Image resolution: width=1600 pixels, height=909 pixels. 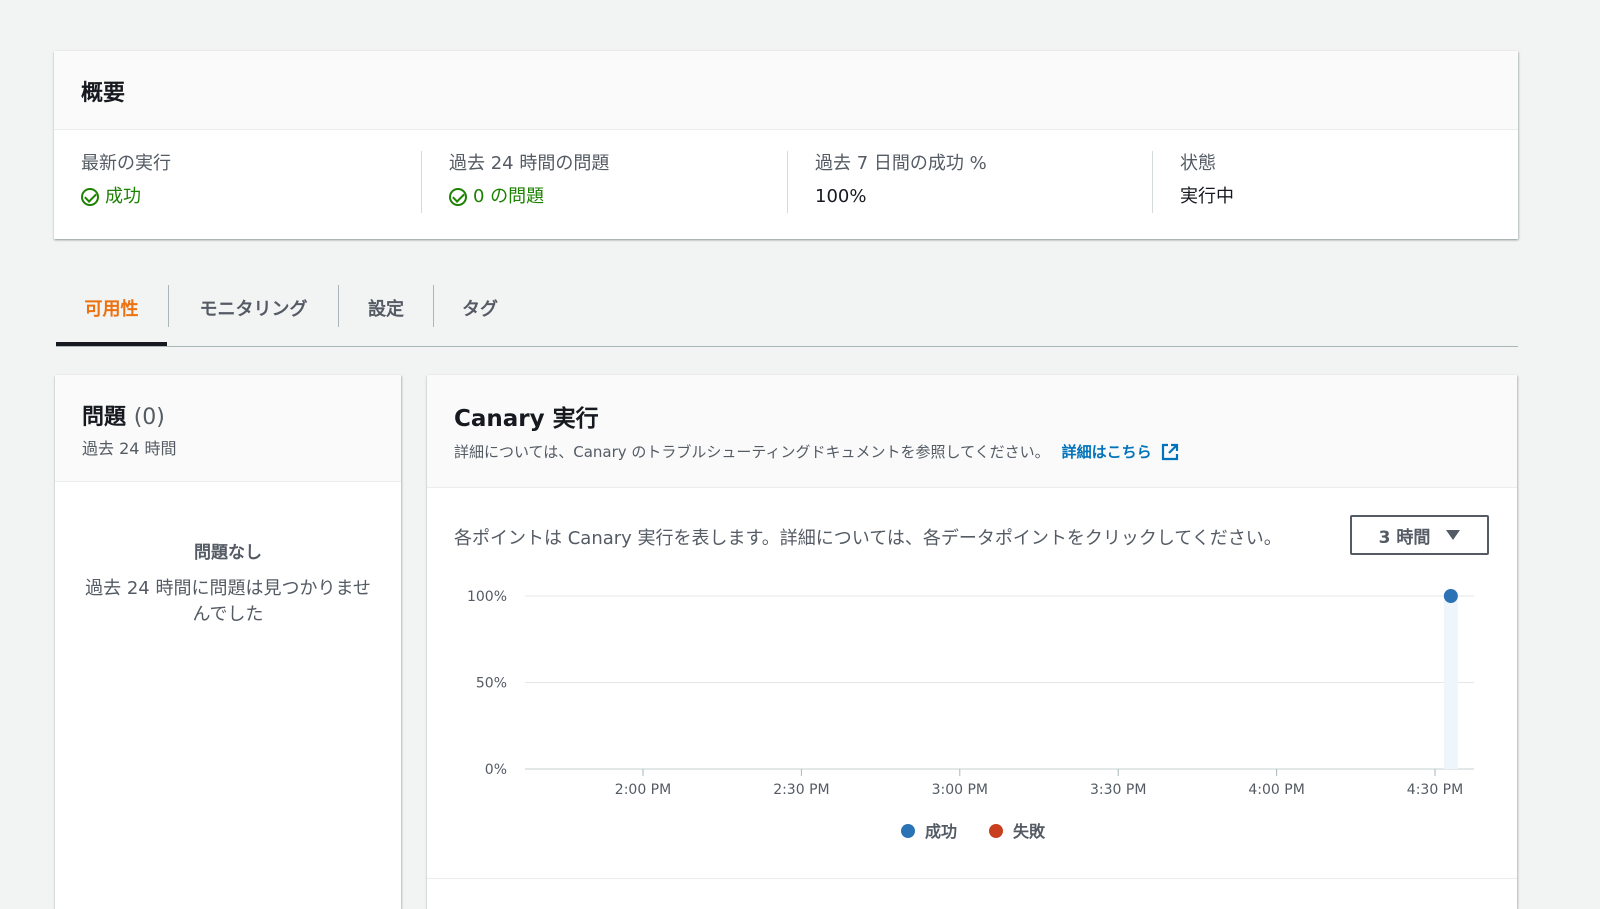 What do you see at coordinates (529, 163) in the screenshot?
I see `issues-24h-label: 過去 24 時間の問題` at bounding box center [529, 163].